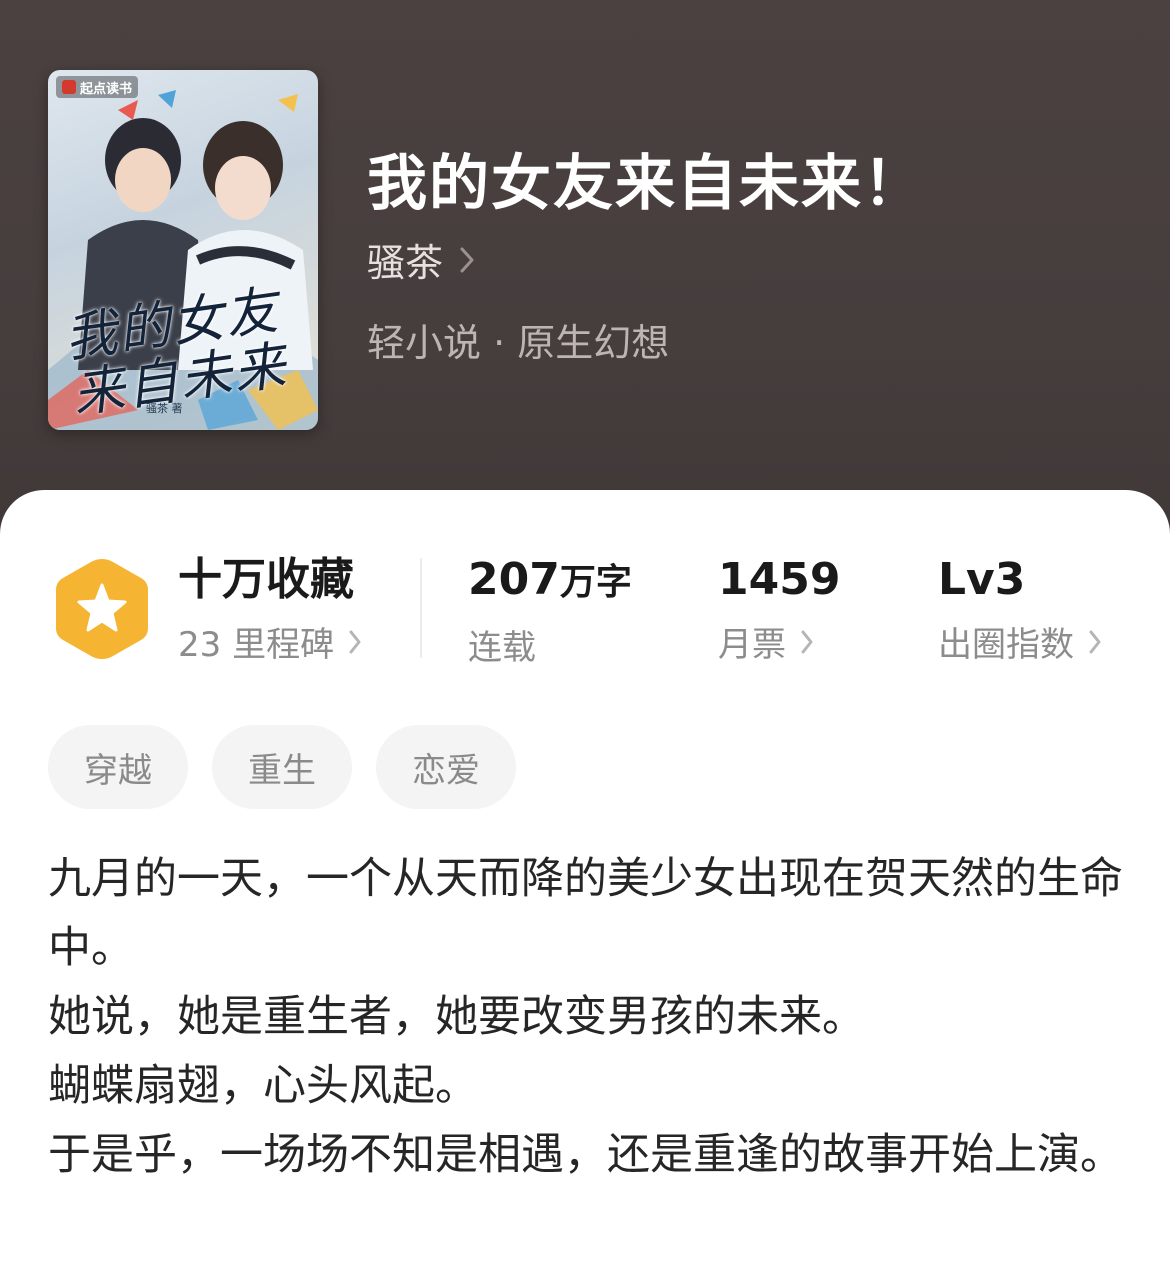 This screenshot has height=1268, width=1170. I want to click on stat-influence: Lv3 出圈指数, so click(1020, 610).